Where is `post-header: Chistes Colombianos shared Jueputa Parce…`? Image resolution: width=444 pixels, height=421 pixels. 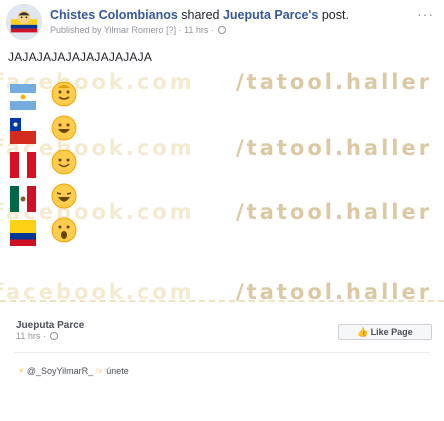
post-header: Chistes Colombianos shared Jueputa Parce… is located at coordinates (222, 24).